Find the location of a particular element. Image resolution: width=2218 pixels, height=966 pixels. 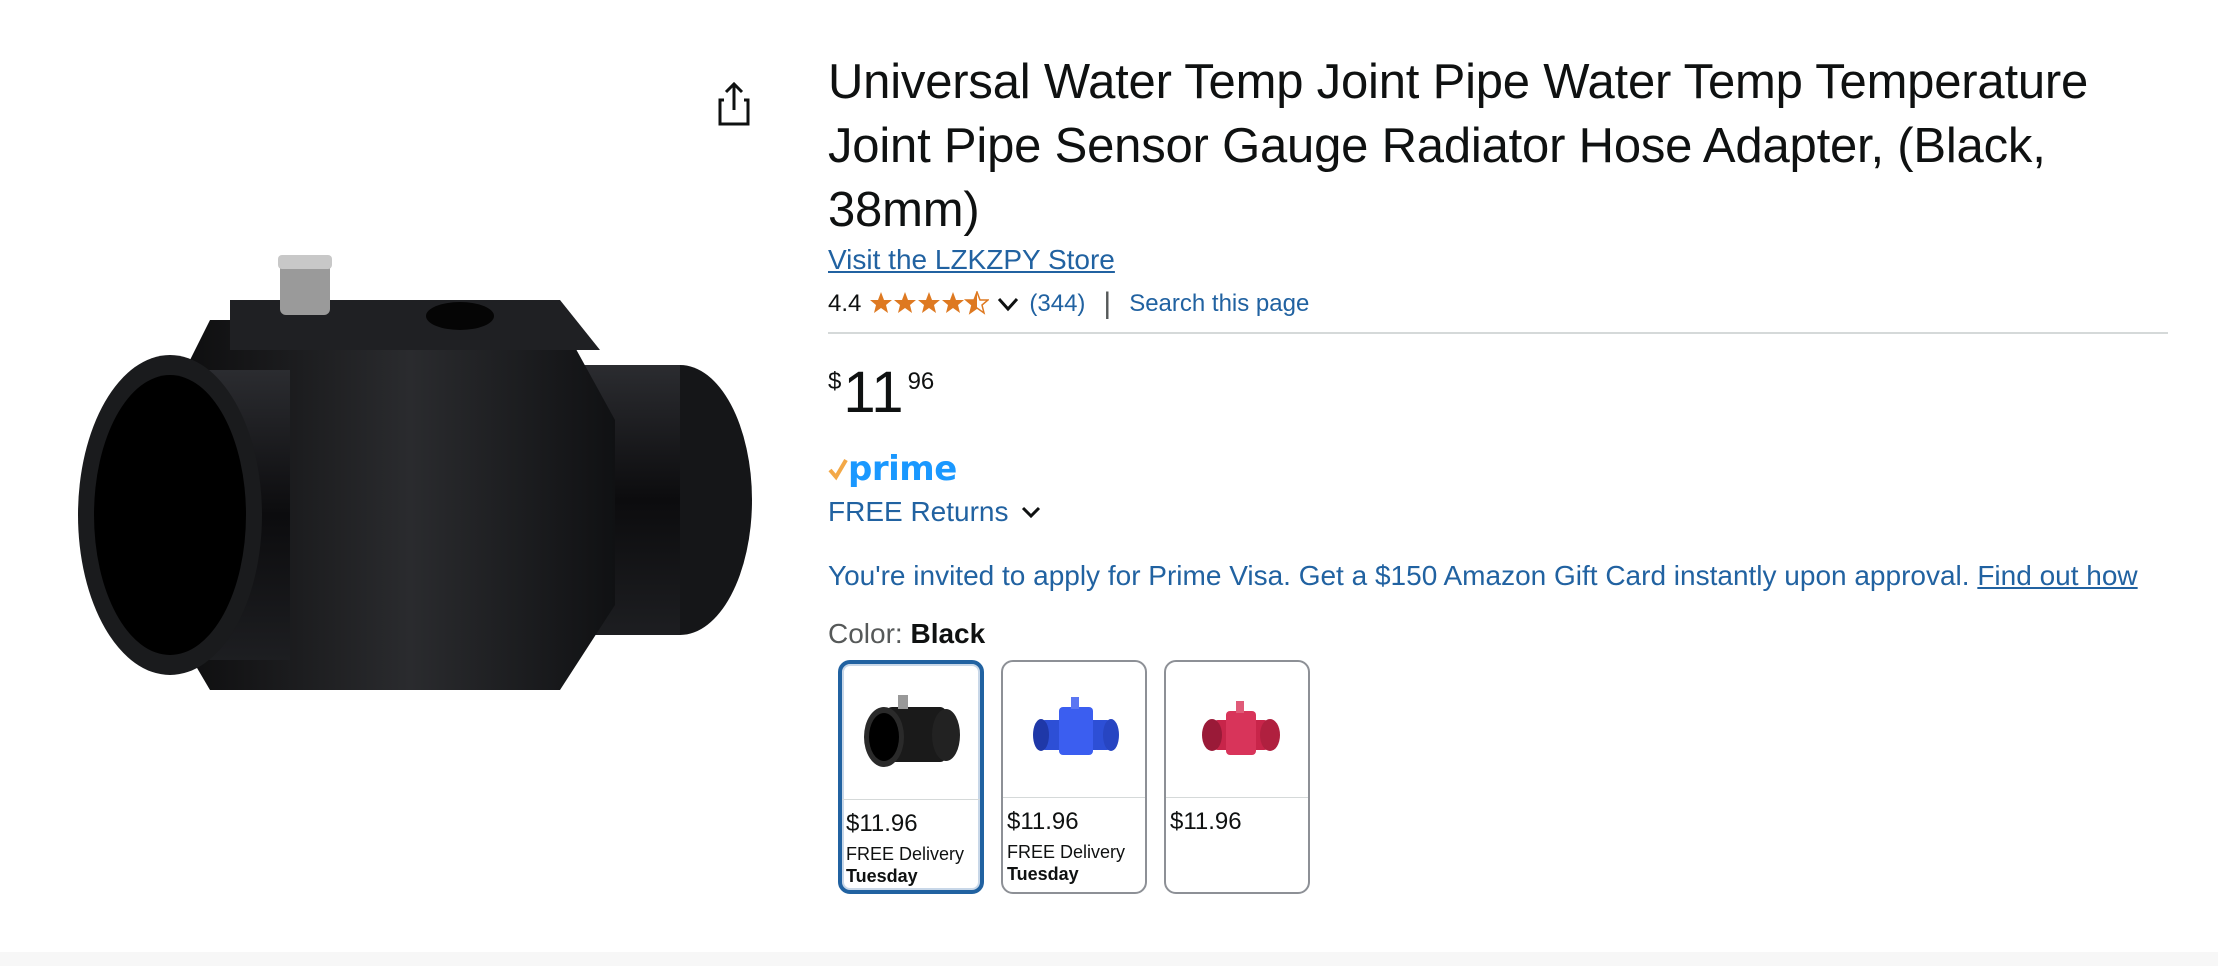

color-label: Color: is located at coordinates (869, 633).